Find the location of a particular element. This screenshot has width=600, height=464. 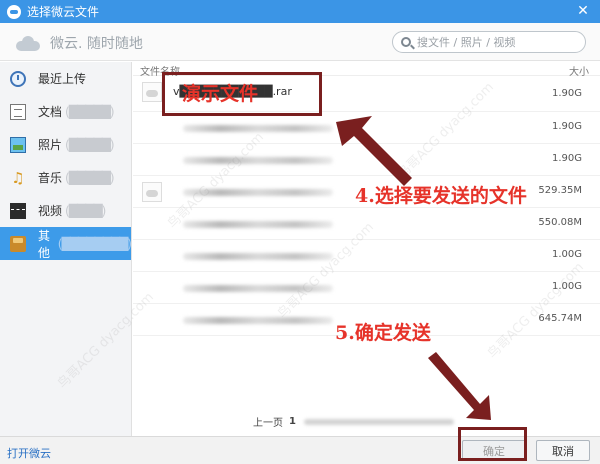

search-icon is located at coordinates (406, 42).